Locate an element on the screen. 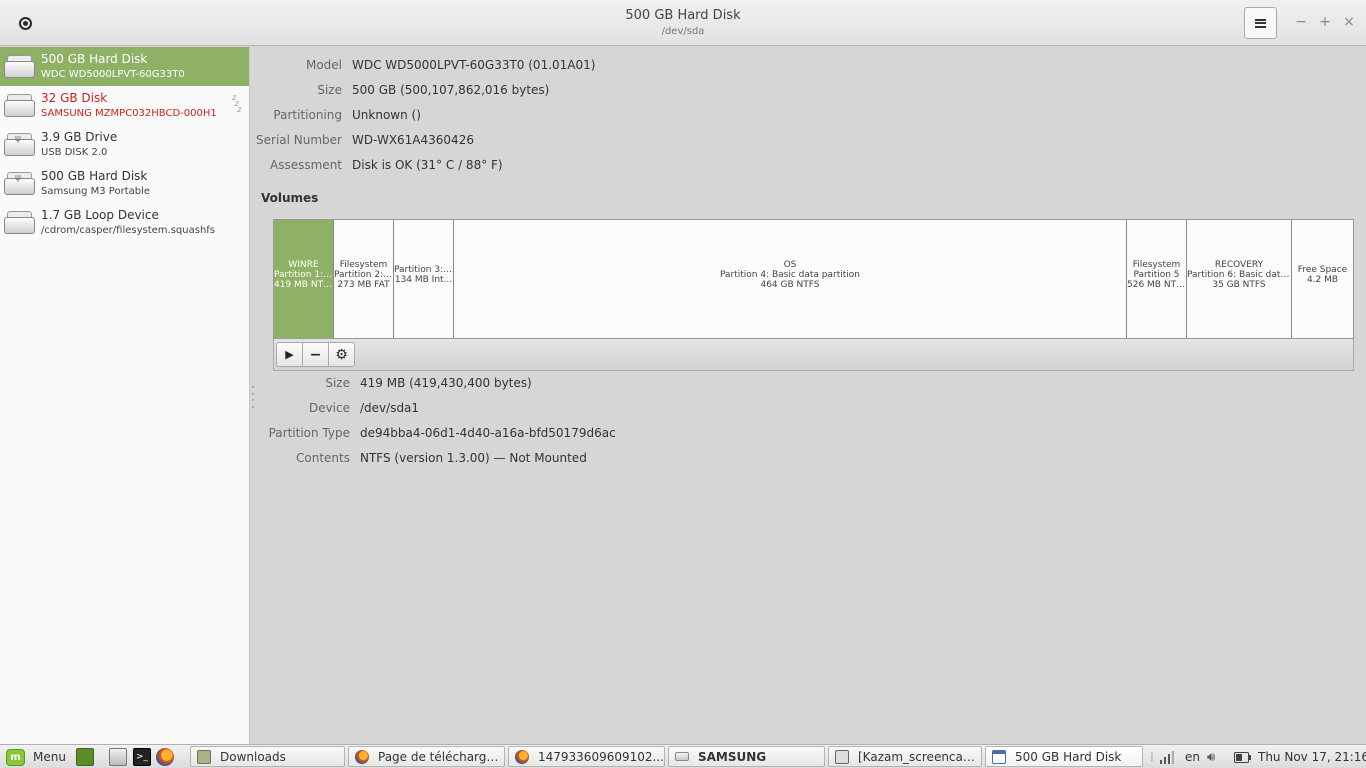 The width and height of the screenshot is (1366, 768). gear-icon: ⚙ is located at coordinates (341, 354).